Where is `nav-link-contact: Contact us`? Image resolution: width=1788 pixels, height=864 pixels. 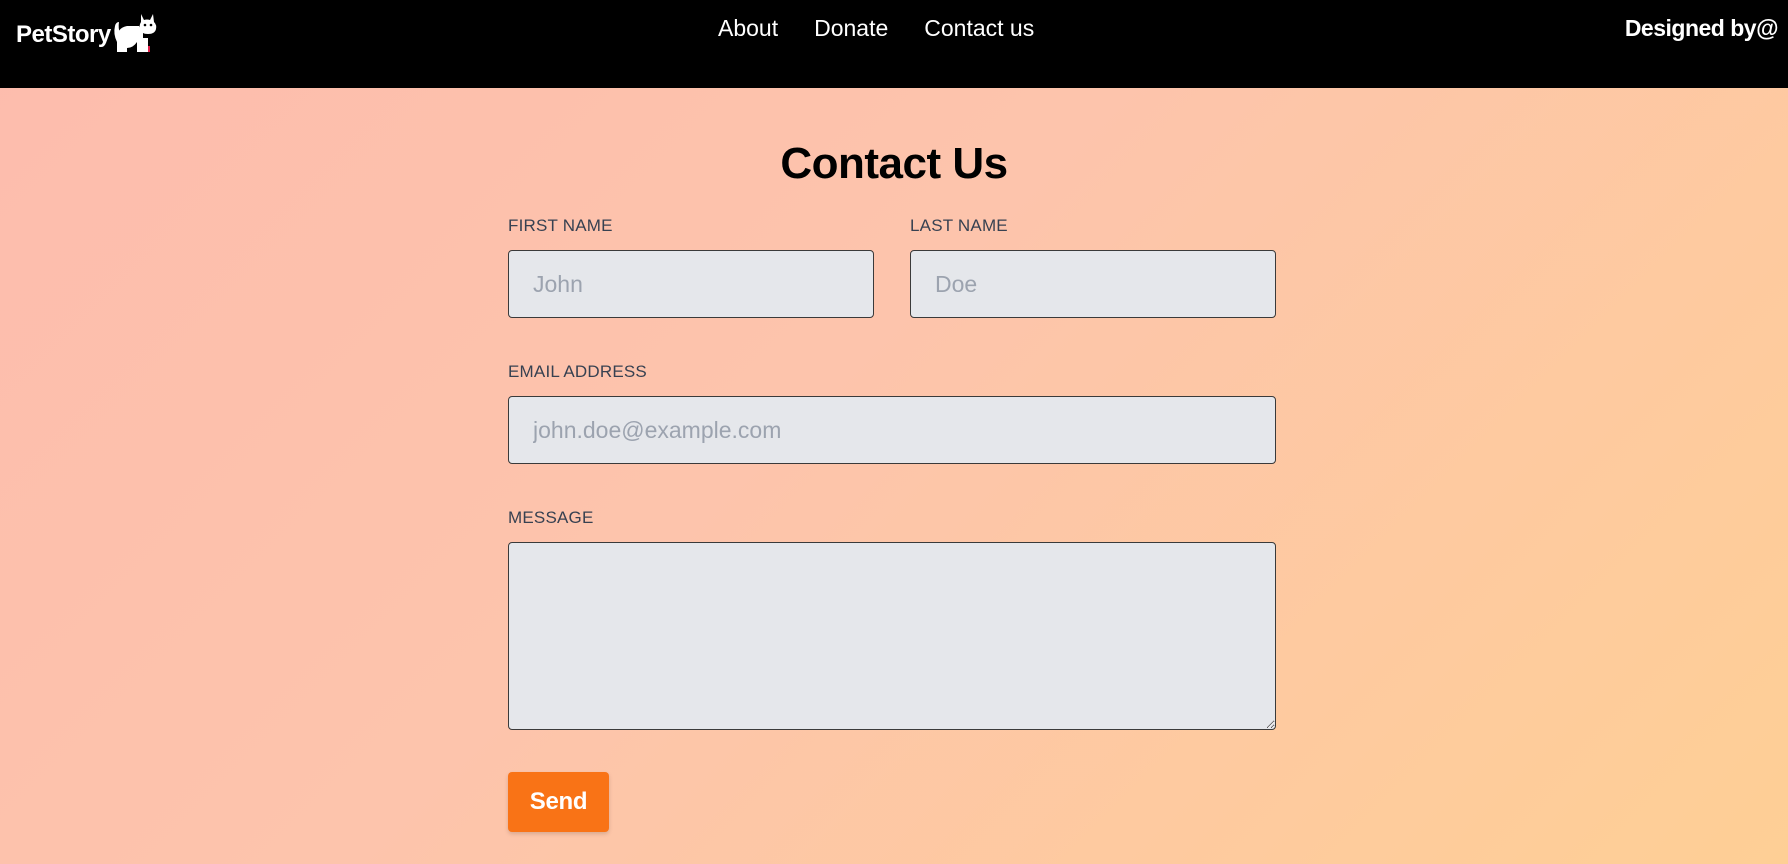
nav-link-contact: Contact us is located at coordinates (979, 28).